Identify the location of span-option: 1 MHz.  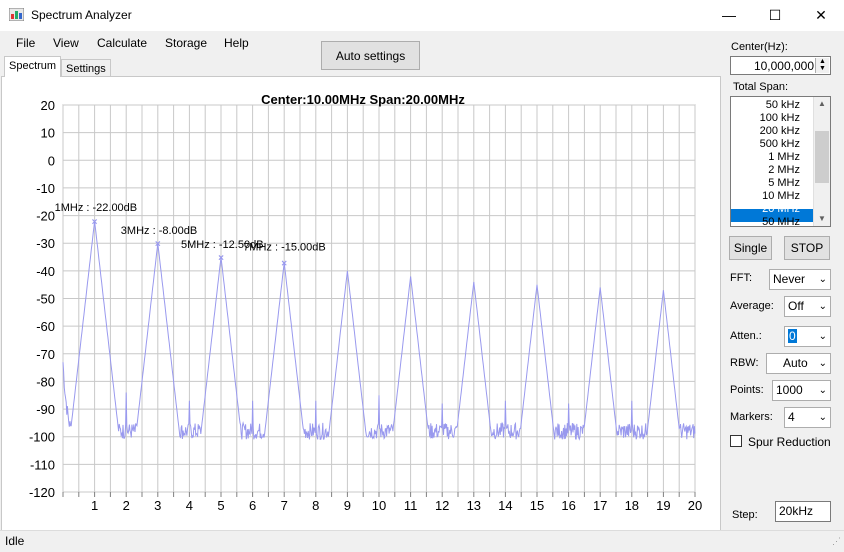
(784, 157).